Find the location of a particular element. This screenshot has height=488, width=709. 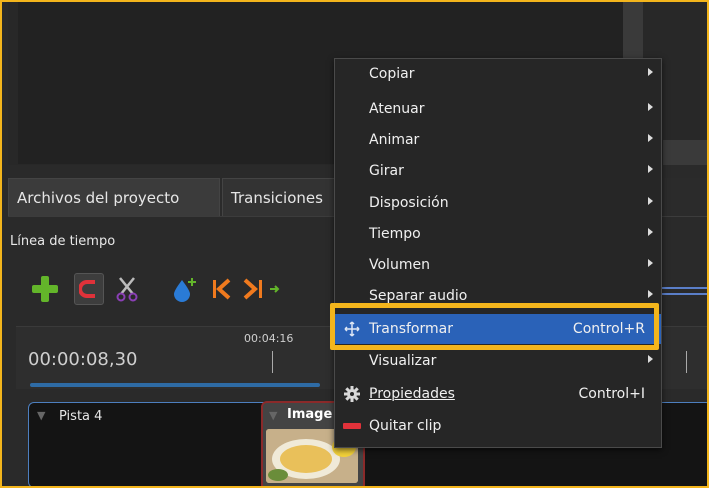

shortcut-label: Control+R is located at coordinates (608, 329).